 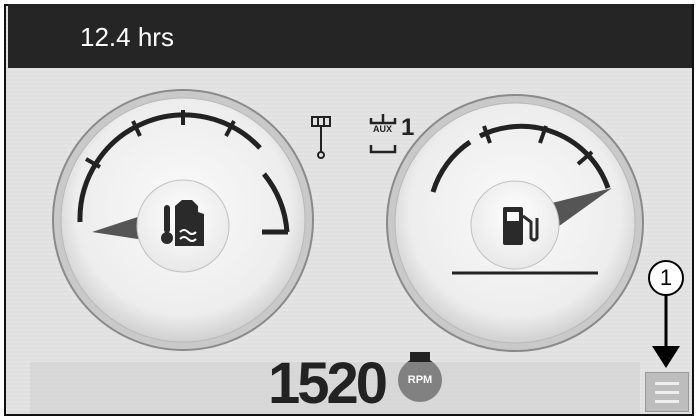 What do you see at coordinates (321, 137) in the screenshot?
I see `trim-position-icon` at bounding box center [321, 137].